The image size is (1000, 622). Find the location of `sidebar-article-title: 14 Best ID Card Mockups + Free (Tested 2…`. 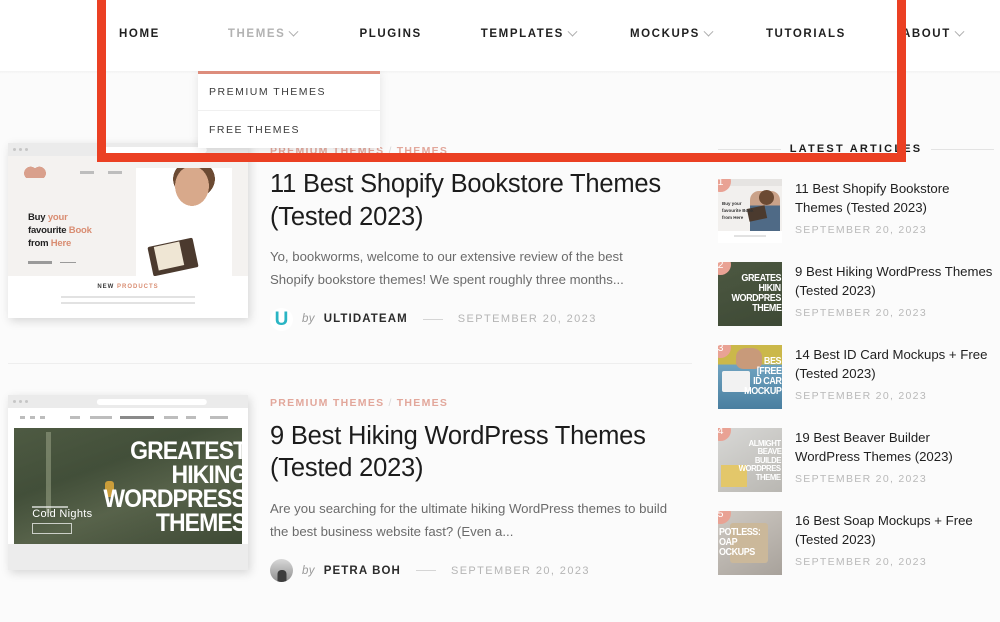

sidebar-article-title: 14 Best ID Card Mockups + Free (Tested 2… is located at coordinates (894, 364).